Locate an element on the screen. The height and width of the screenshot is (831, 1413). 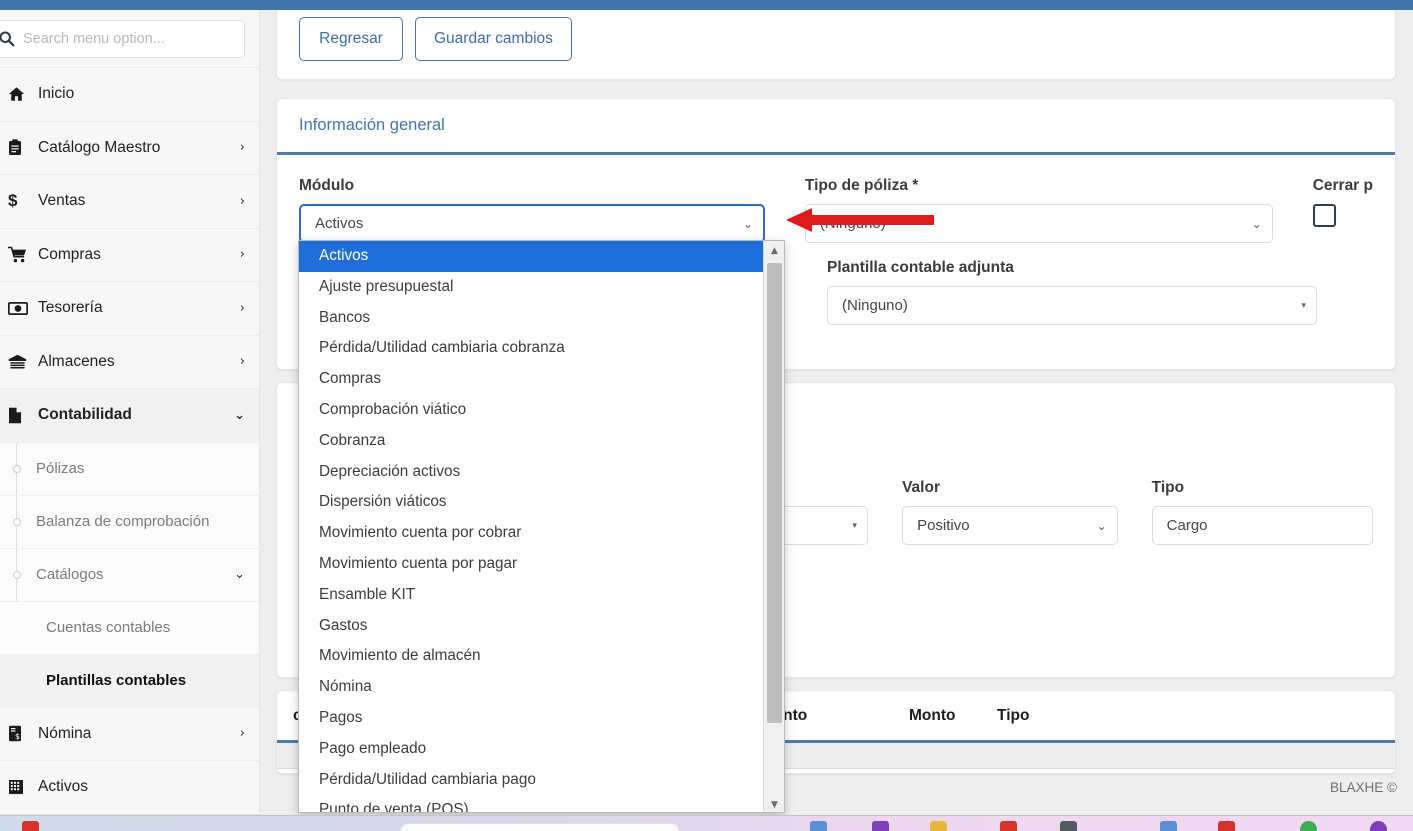
table-col-tipo: Tipo is located at coordinates (1013, 715).